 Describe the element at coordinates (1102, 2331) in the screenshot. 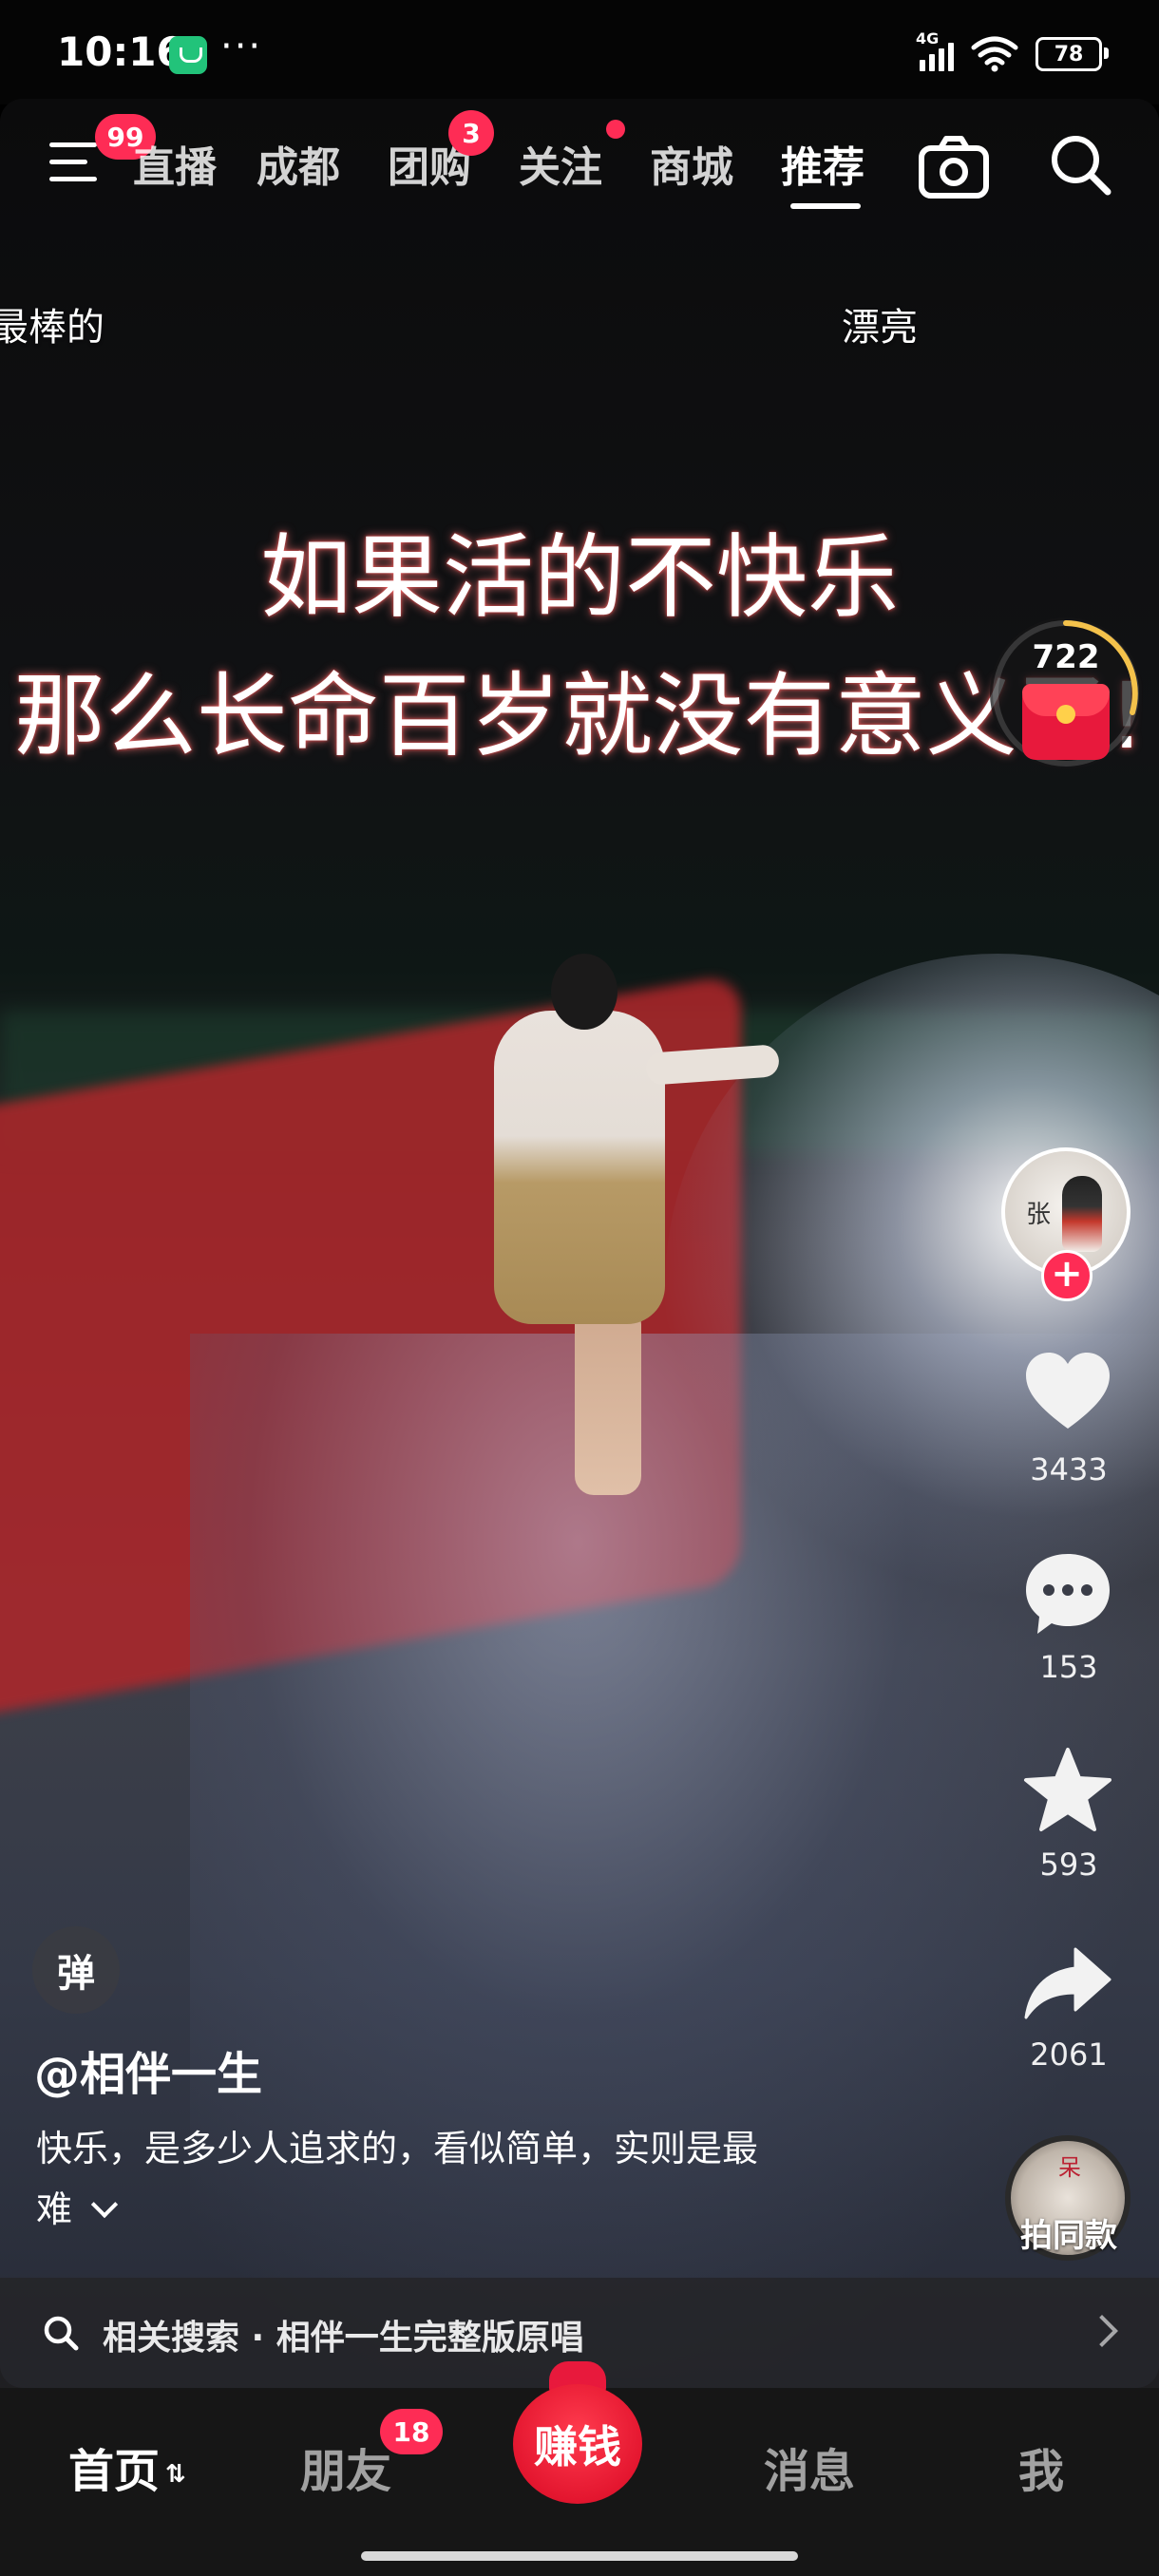

I see `chevron-right-icon` at that location.